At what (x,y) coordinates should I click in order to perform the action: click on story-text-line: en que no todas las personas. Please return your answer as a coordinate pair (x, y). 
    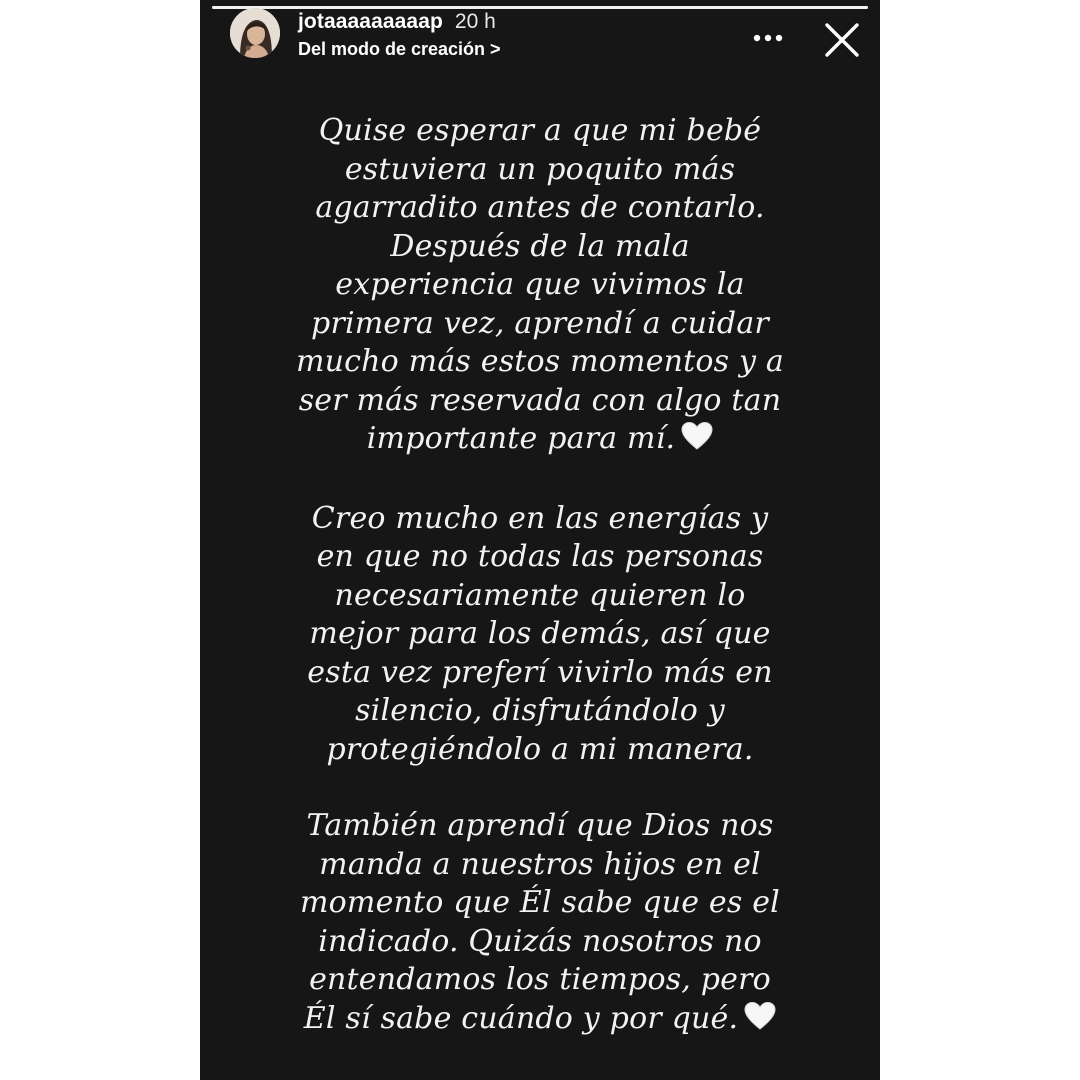
    Looking at the image, I should click on (540, 557).